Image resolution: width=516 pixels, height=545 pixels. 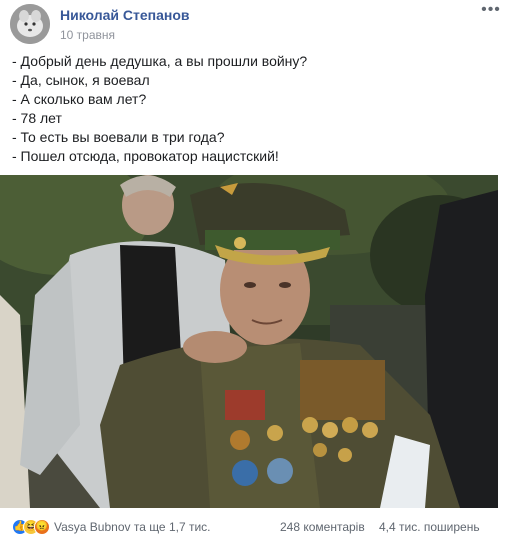 What do you see at coordinates (30, 24) in the screenshot?
I see `author-avatar` at bounding box center [30, 24].